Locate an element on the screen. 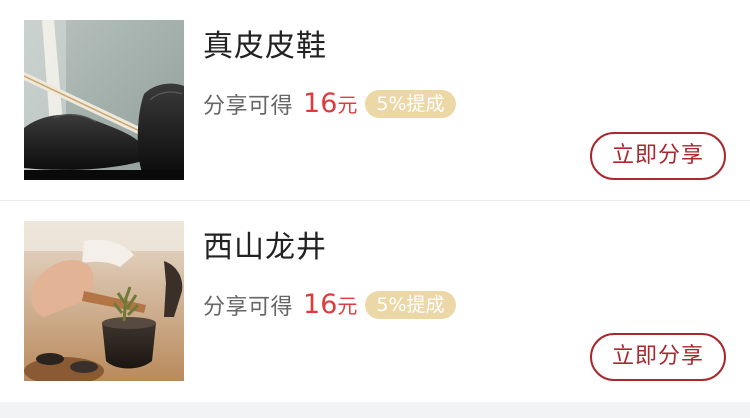 The width and height of the screenshot is (750, 418). tea-brewing-icon is located at coordinates (104, 301).